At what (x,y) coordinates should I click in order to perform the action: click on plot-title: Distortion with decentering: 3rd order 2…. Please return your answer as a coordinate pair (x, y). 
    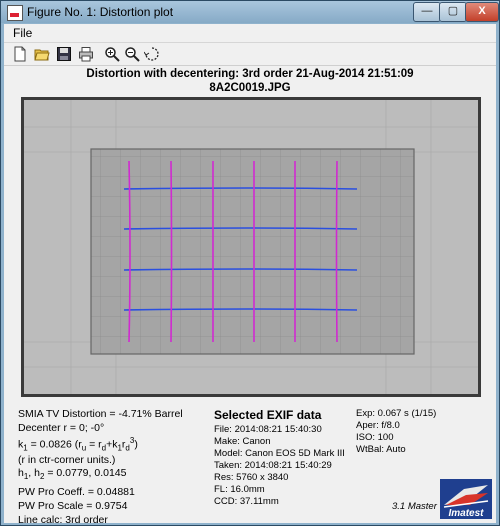
    Looking at the image, I should click on (250, 74).